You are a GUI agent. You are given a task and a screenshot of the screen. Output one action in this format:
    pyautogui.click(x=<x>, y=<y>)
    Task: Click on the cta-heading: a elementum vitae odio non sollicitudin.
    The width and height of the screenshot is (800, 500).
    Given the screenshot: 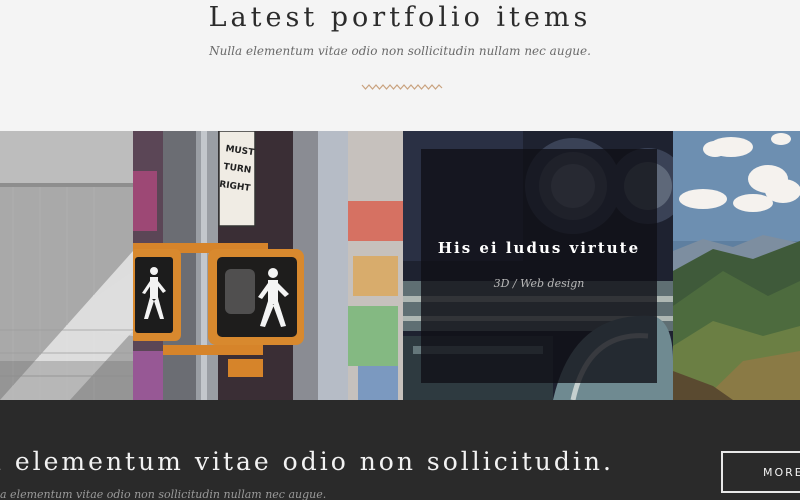 What is the action you would take?
    pyautogui.click(x=307, y=461)
    